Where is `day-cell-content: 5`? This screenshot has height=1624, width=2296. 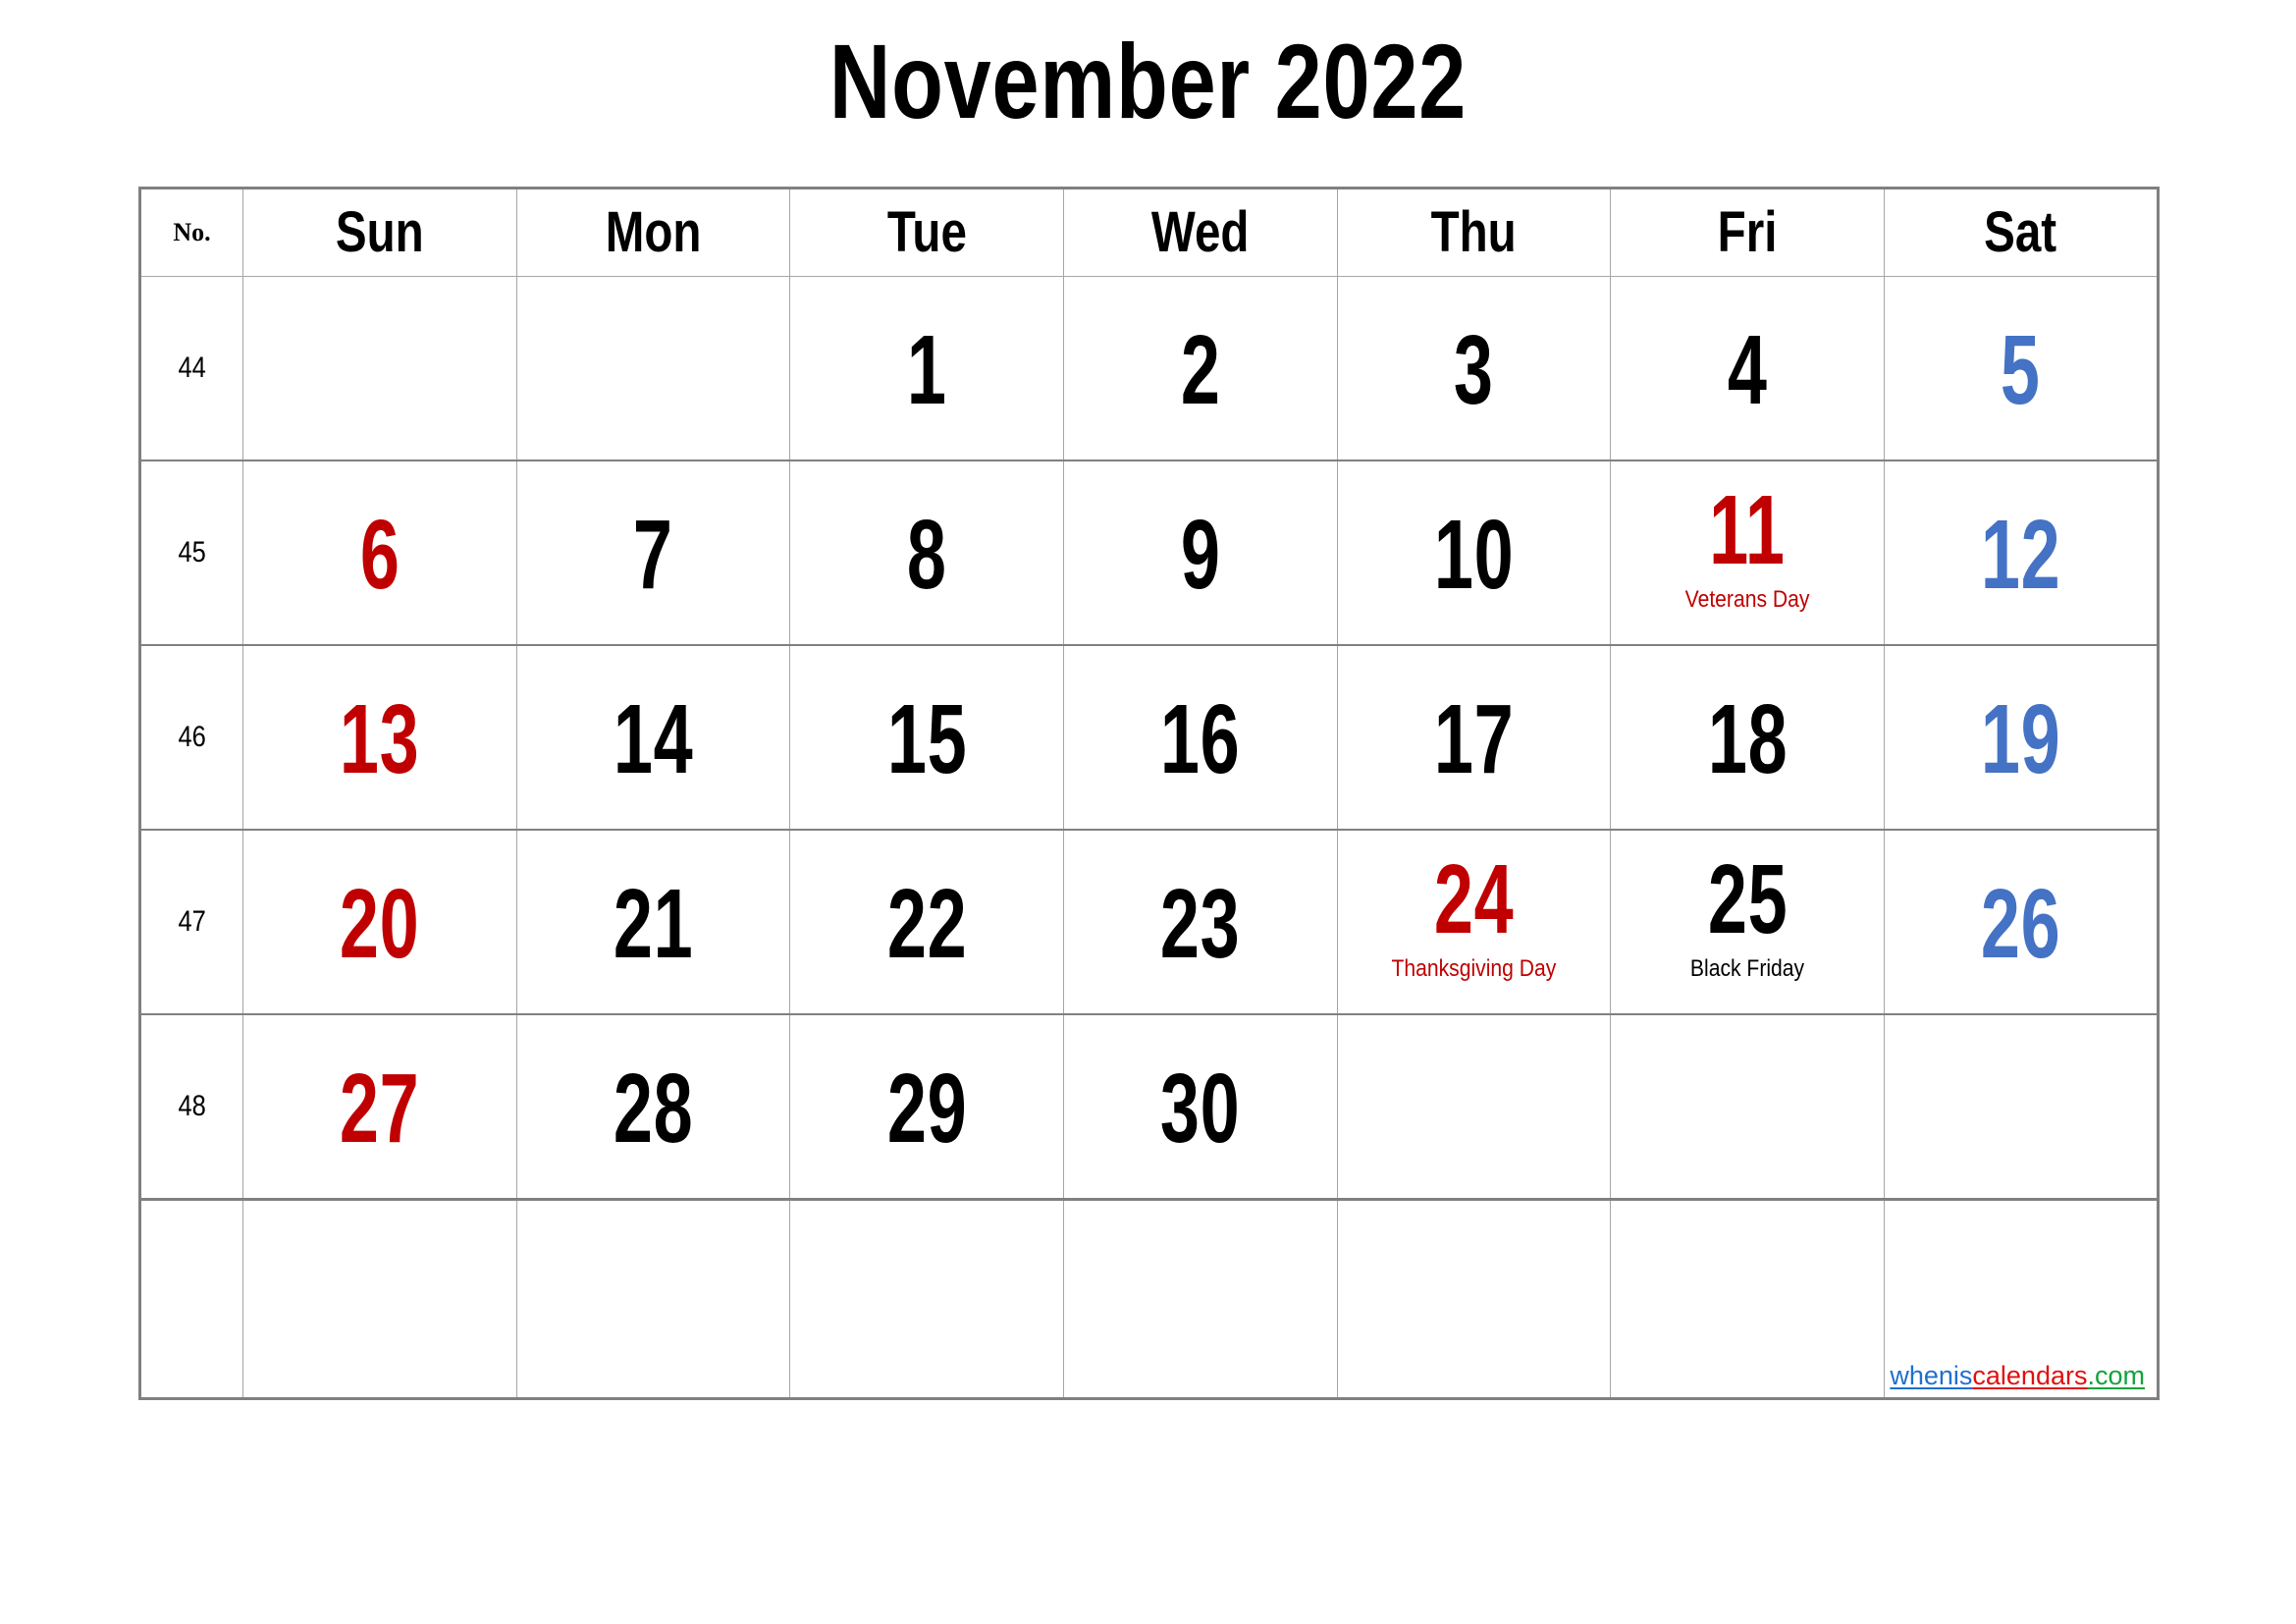 day-cell-content: 5 is located at coordinates (2021, 368).